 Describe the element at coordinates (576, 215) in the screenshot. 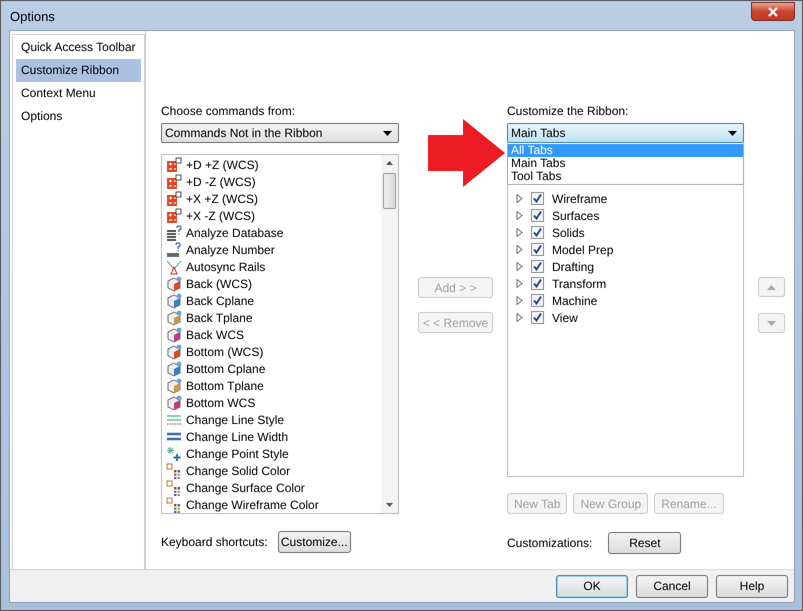

I see `tree-item: Surfaces` at that location.